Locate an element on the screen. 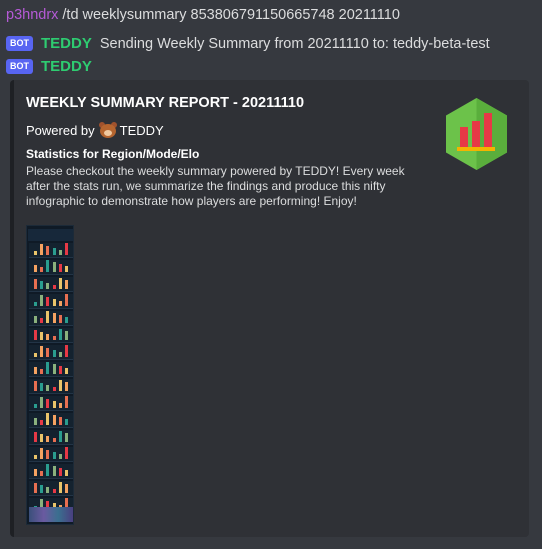 The height and width of the screenshot is (549, 542). embed-field-name: Statistics for Region/Mode/Elo is located at coordinates (113, 154).